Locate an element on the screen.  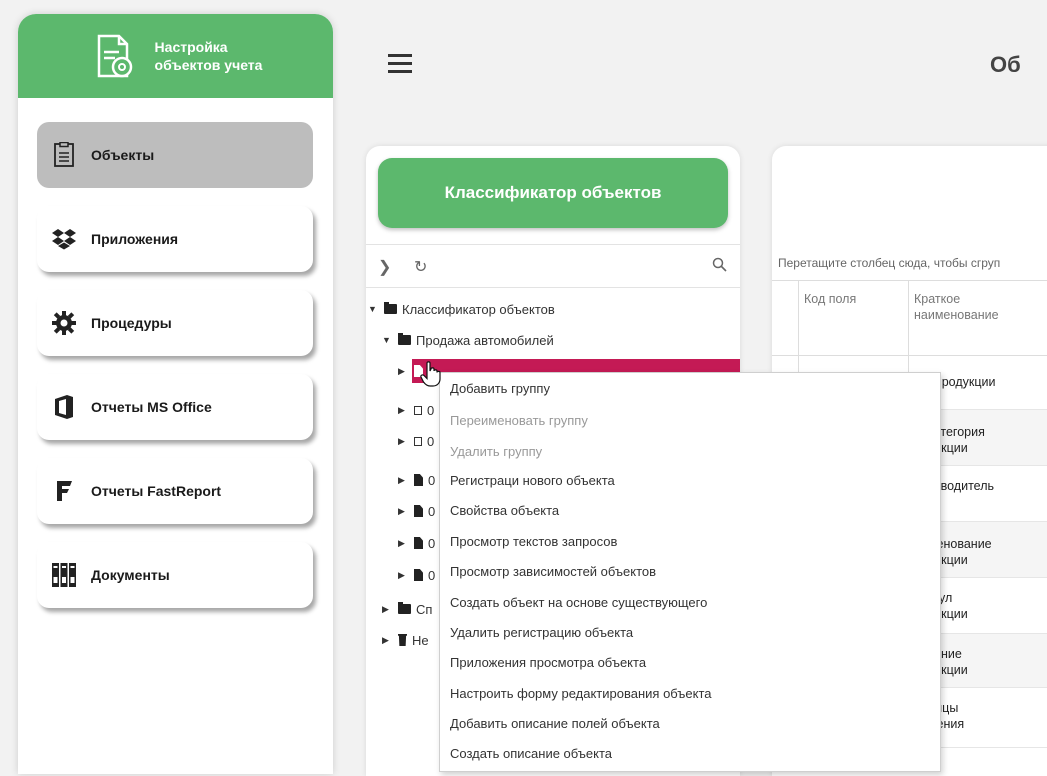
settings-document-icon is located at coordinates (114, 56).